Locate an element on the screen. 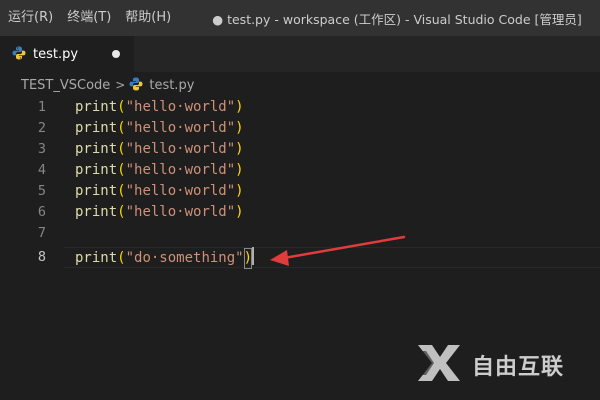 The height and width of the screenshot is (400, 600). tab-test-py: test.py is located at coordinates (67, 54).